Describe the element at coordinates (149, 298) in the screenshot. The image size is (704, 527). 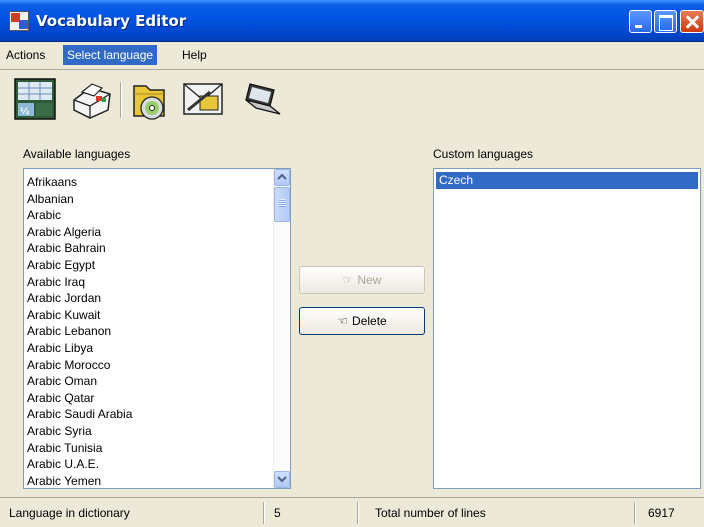
I see `list-item: Arabic Jordan` at that location.